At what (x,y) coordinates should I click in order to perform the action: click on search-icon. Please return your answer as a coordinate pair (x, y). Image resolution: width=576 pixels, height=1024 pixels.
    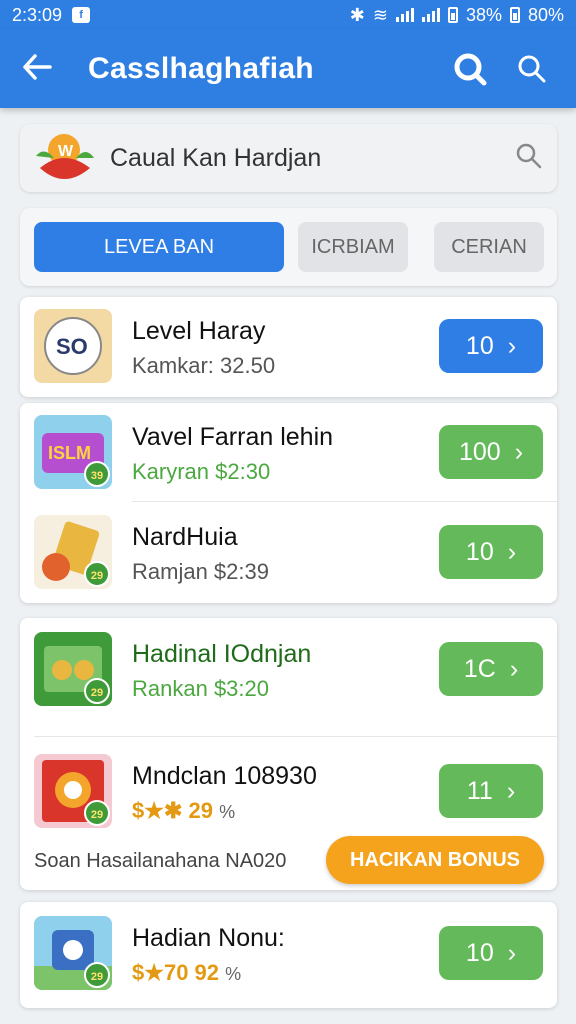
    Looking at the image, I should click on (532, 69).